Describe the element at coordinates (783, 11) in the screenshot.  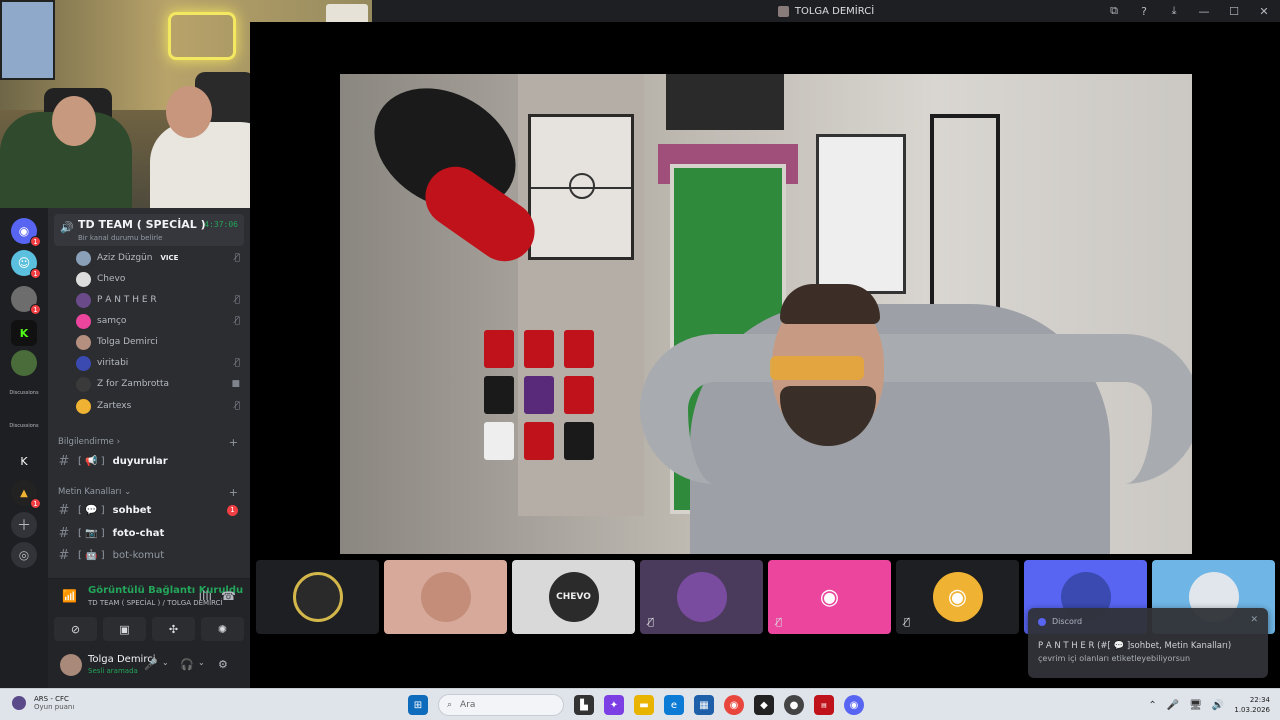
I see `user-avatar-icon` at that location.